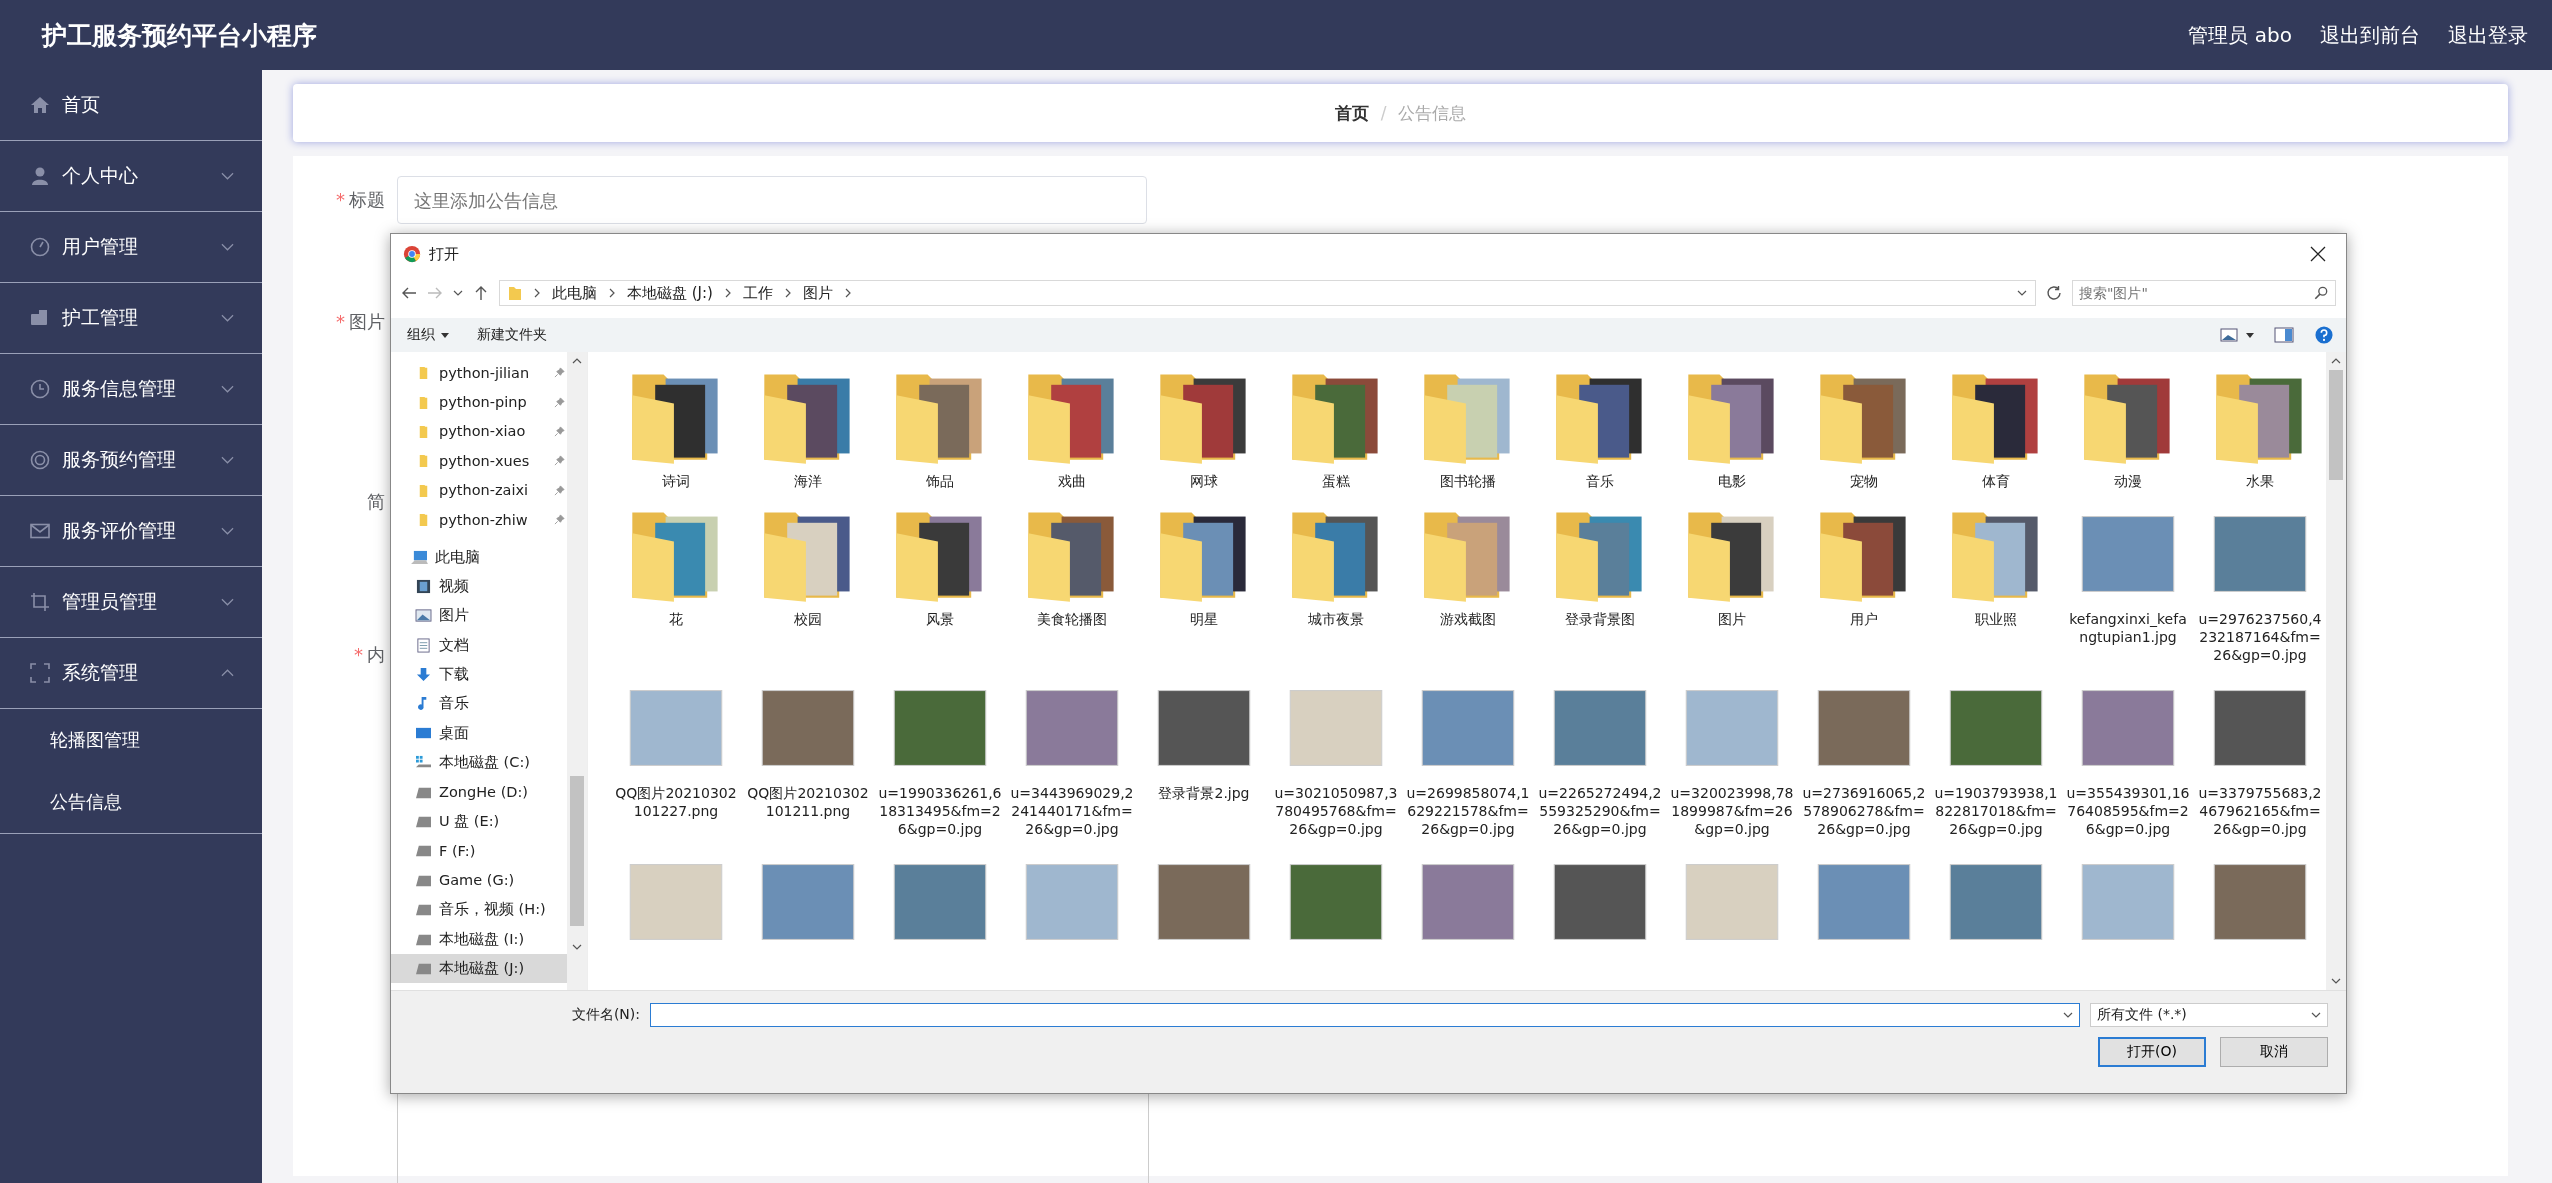 The width and height of the screenshot is (2552, 1183). I want to click on navigation-item: python-xues, so click(479, 461).